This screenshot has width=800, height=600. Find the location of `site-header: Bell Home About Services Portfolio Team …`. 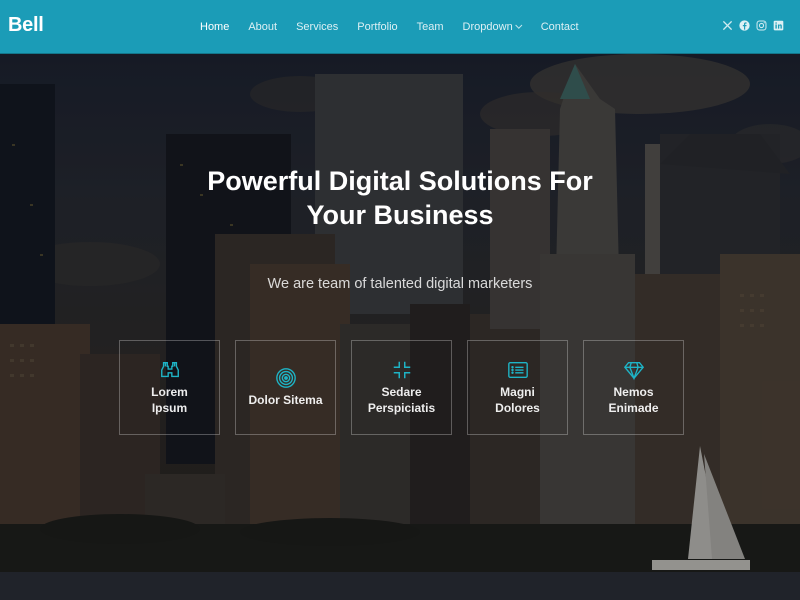

site-header: Bell Home About Services Portfolio Team … is located at coordinates (400, 27).